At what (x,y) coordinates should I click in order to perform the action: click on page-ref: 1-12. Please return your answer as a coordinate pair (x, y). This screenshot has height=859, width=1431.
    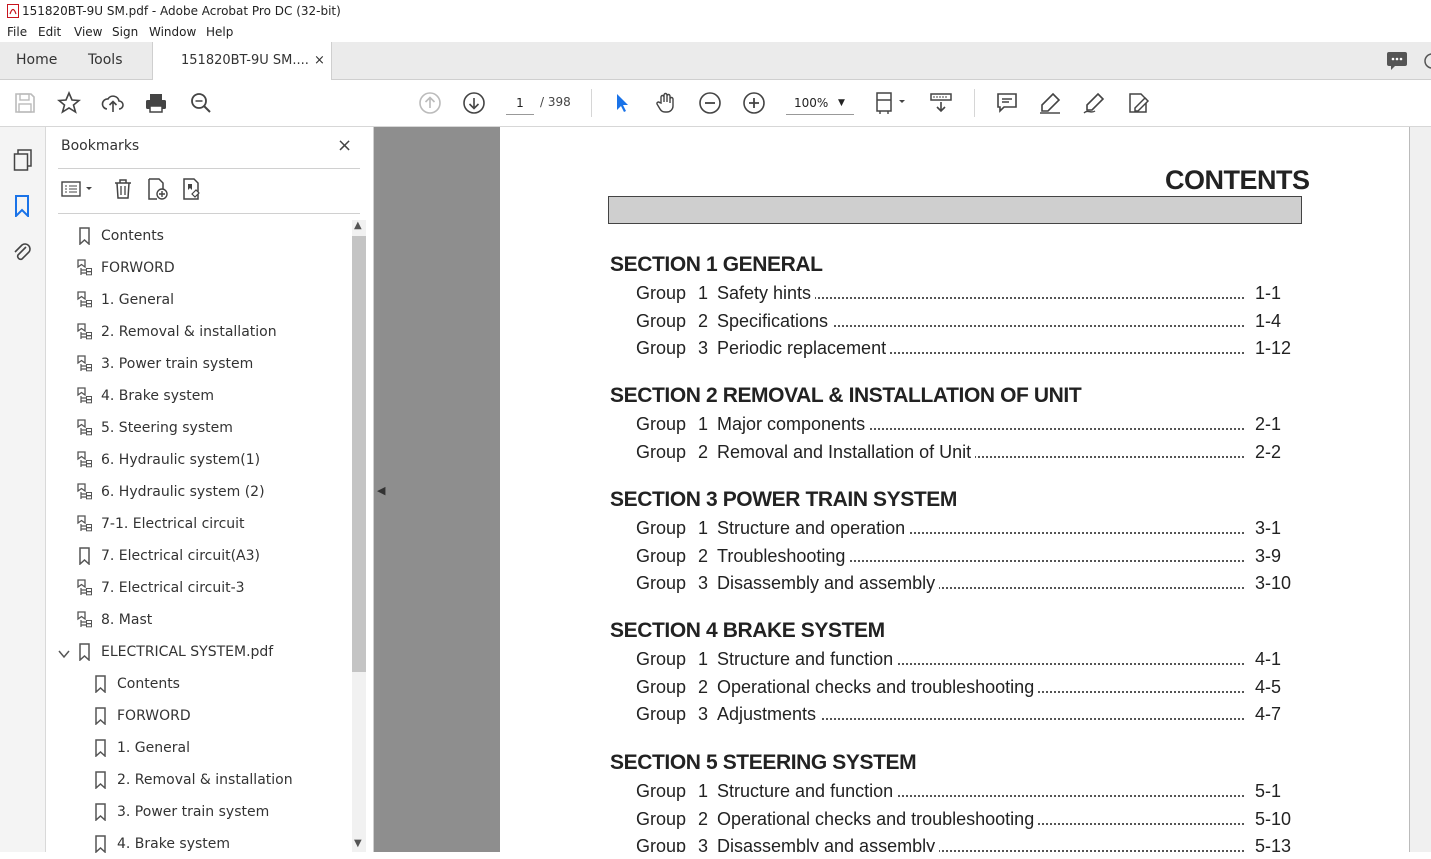
    Looking at the image, I should click on (1273, 348).